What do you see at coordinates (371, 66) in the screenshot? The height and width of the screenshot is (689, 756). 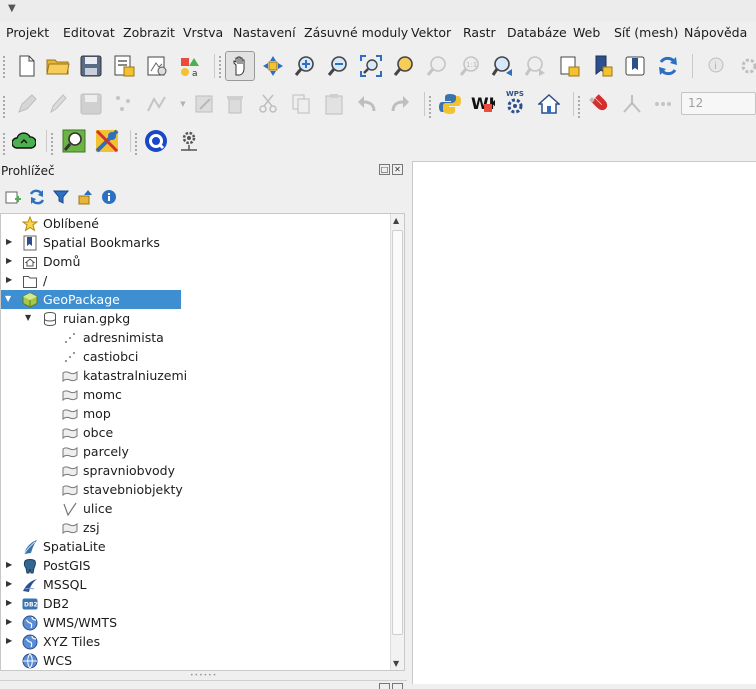 I see `zoom-full-icon` at bounding box center [371, 66].